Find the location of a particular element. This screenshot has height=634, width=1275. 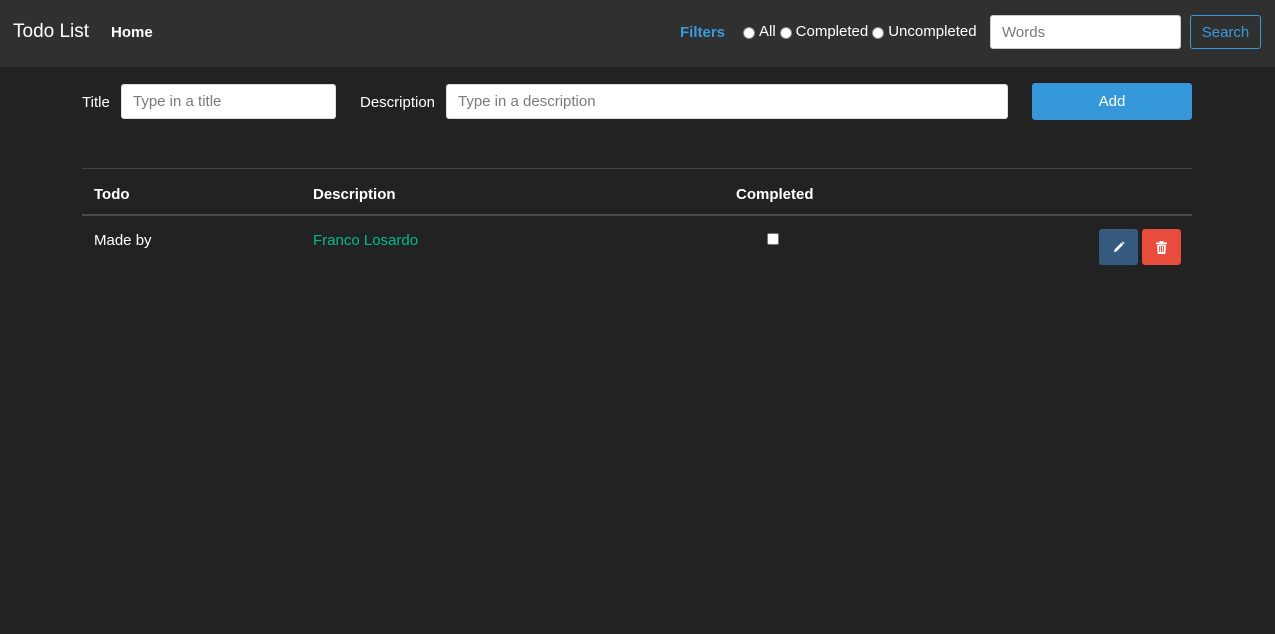

trash-icon is located at coordinates (1161, 247).